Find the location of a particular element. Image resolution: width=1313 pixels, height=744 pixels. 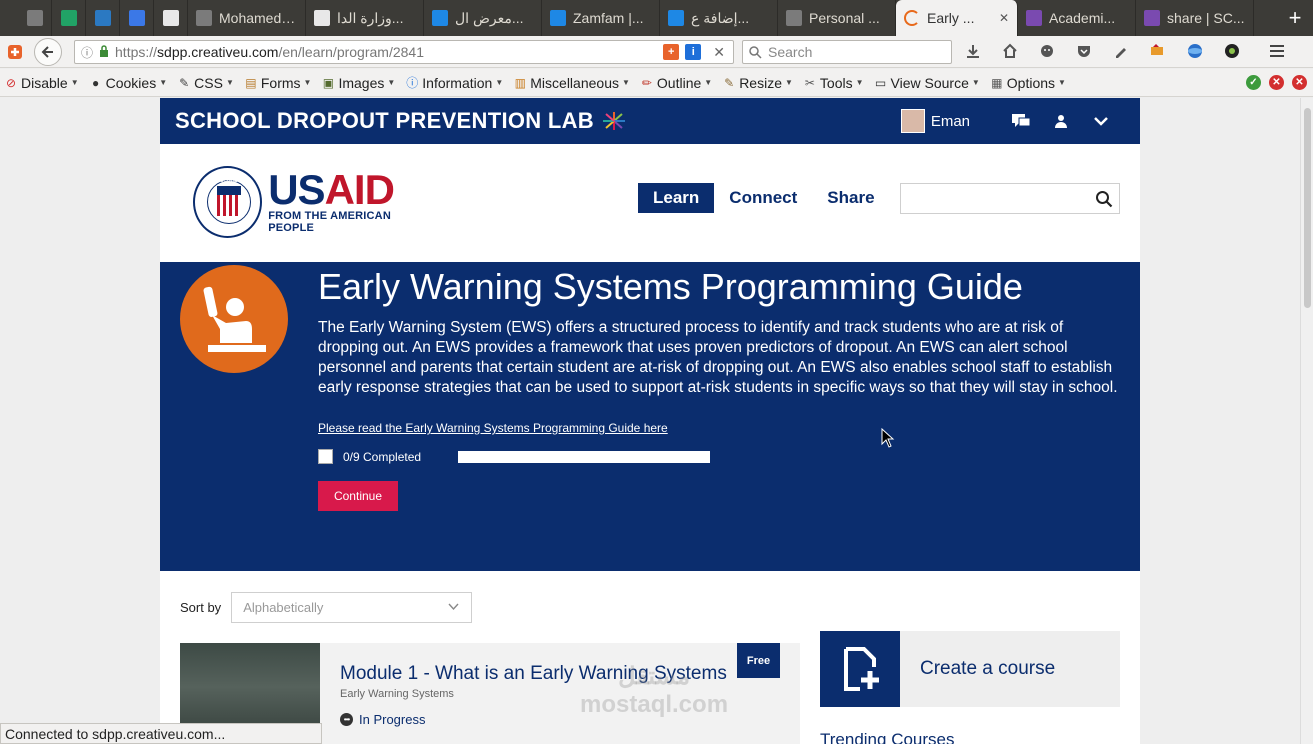

devbar-disable: ⊘ Disable ▼ is located at coordinates (41, 83).